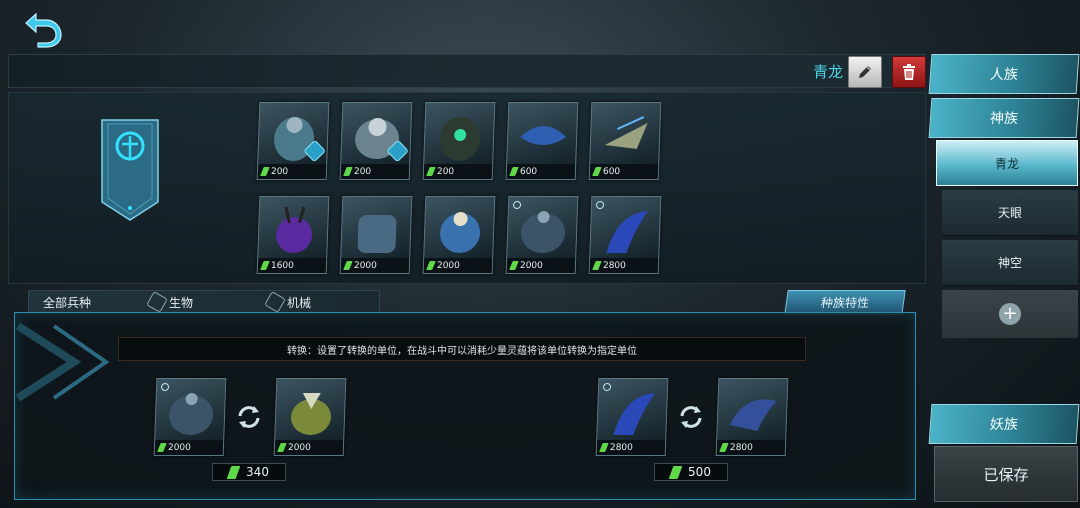  What do you see at coordinates (462, 349) in the screenshot?
I see `conversion-info-text: 转换：设置了转换的单位，在战斗中可以消耗少量灵蕴将该单位转换为指定单位` at bounding box center [462, 349].